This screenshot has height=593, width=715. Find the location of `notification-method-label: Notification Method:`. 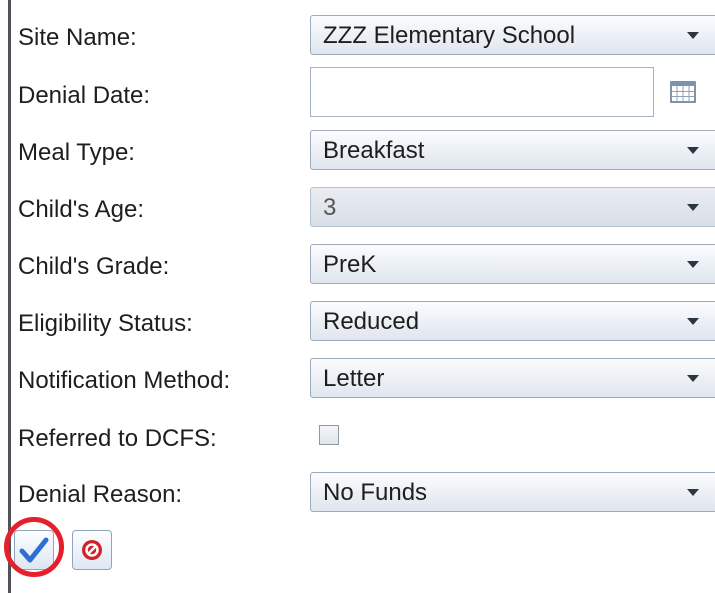

notification-method-label: Notification Method: is located at coordinates (124, 380).